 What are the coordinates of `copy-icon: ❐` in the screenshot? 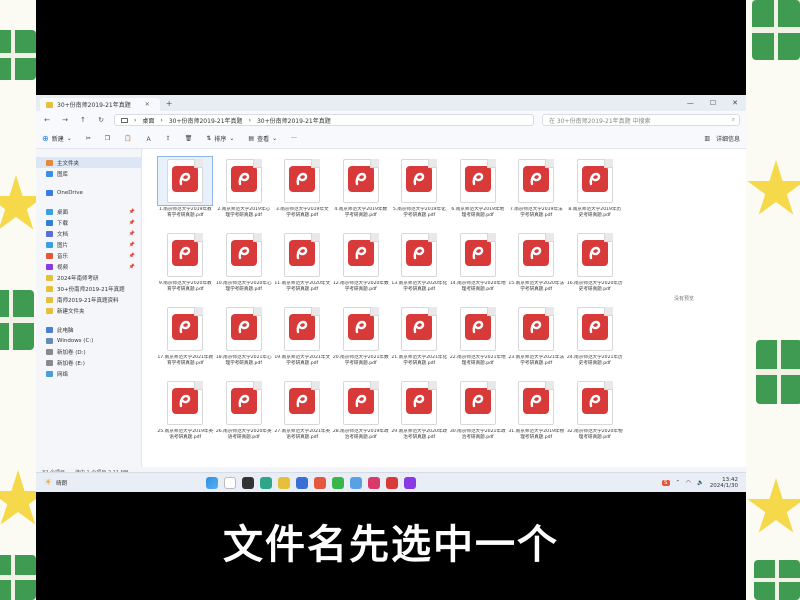 It's located at (107, 138).